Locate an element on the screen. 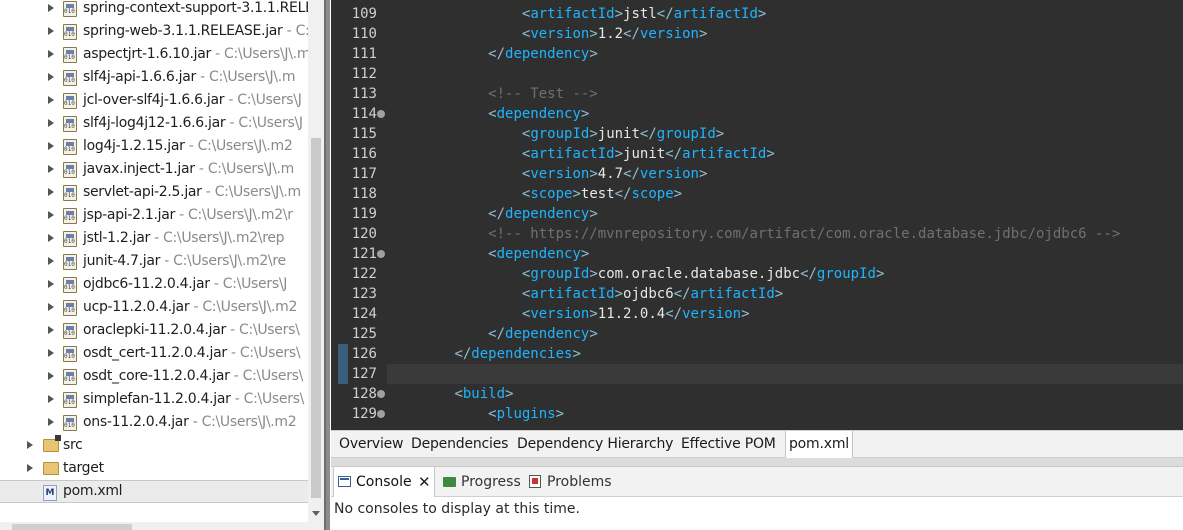  tree-item: aspectjrt-1.6.10.jar - C:\Users\J\.m is located at coordinates (154, 54).